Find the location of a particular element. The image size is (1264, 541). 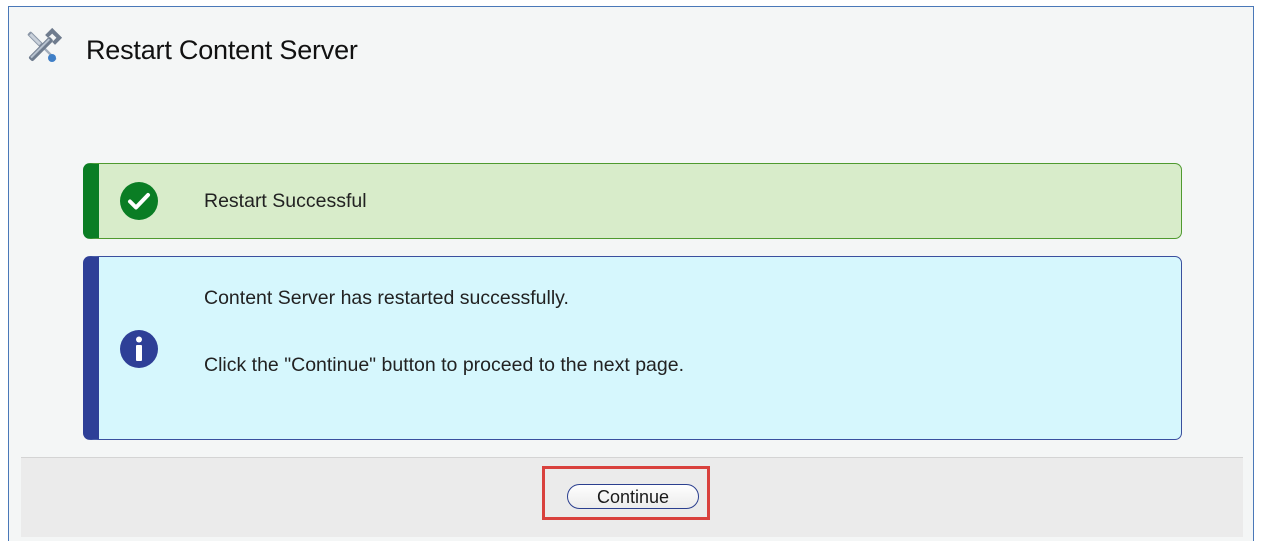

button-bar: Continue is located at coordinates (632, 497).